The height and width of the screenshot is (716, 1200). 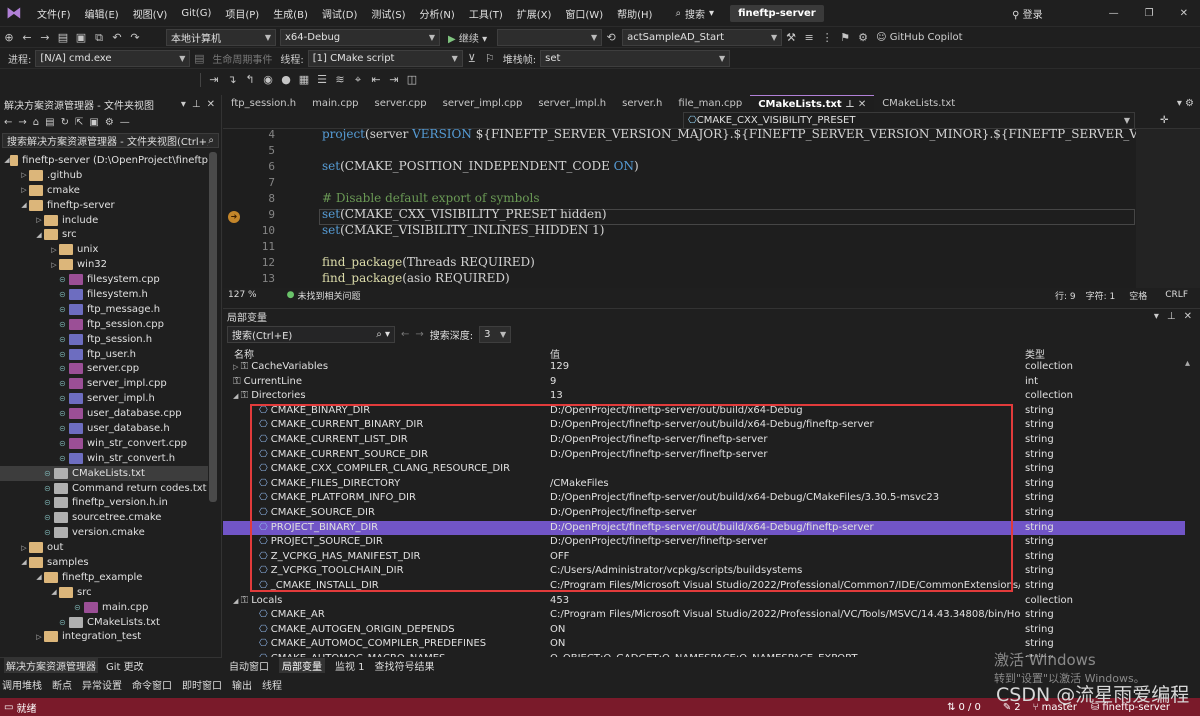 I want to click on continue-button: ▶ 继续 ▾, so click(x=467, y=37).